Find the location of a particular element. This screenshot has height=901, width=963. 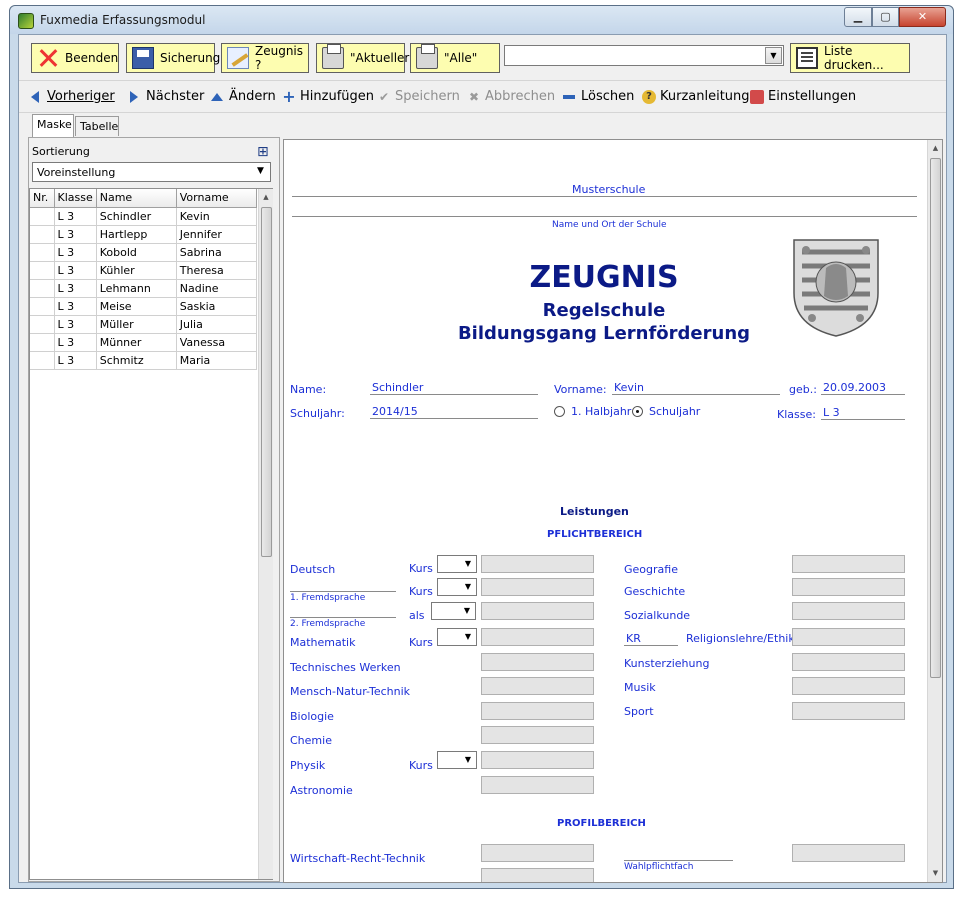

cell-nr is located at coordinates (42, 270).